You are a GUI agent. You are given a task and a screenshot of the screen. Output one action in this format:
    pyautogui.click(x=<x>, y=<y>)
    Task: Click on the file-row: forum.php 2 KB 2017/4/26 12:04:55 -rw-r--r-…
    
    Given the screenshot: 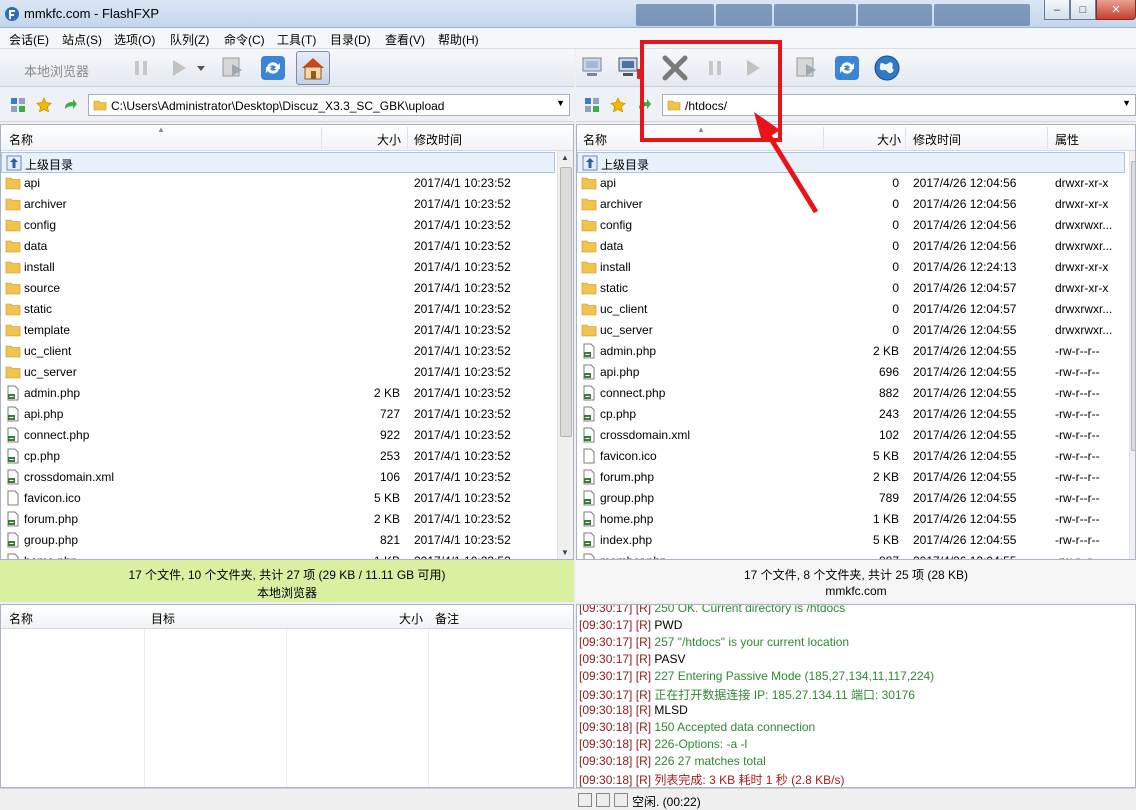 What is the action you would take?
    pyautogui.click(x=852, y=477)
    